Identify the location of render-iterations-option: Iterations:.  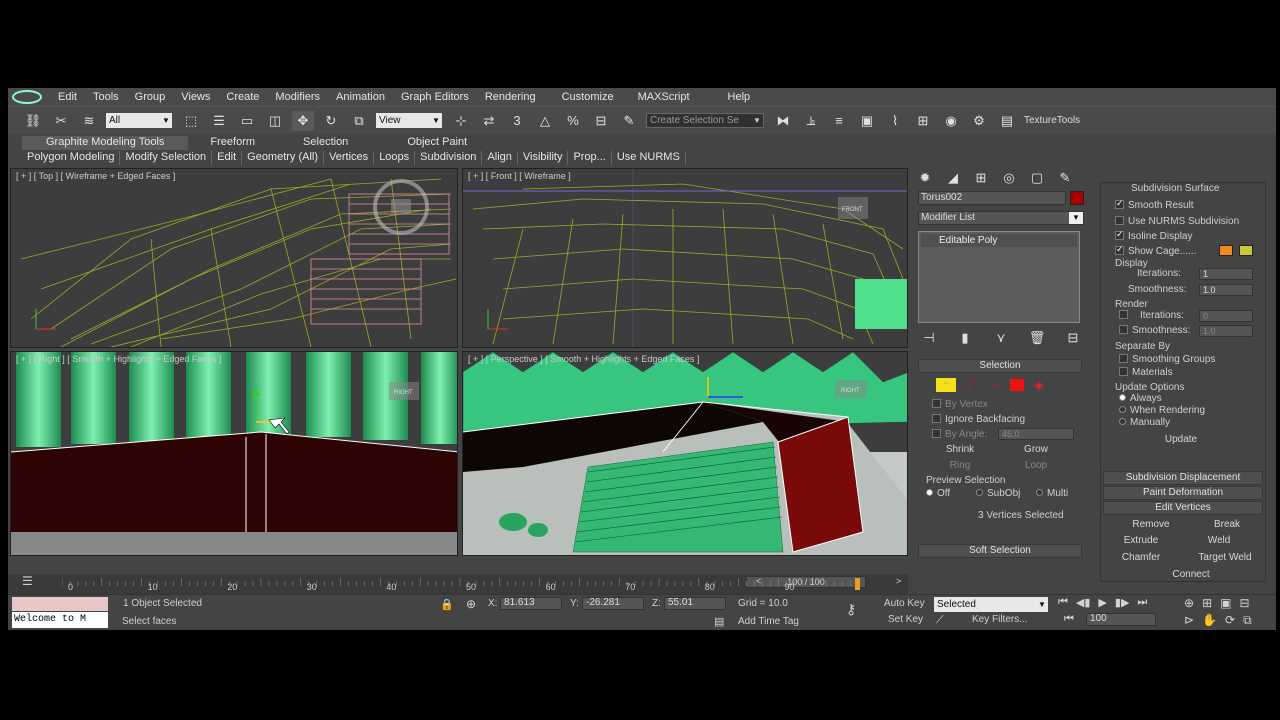
(1151, 315).